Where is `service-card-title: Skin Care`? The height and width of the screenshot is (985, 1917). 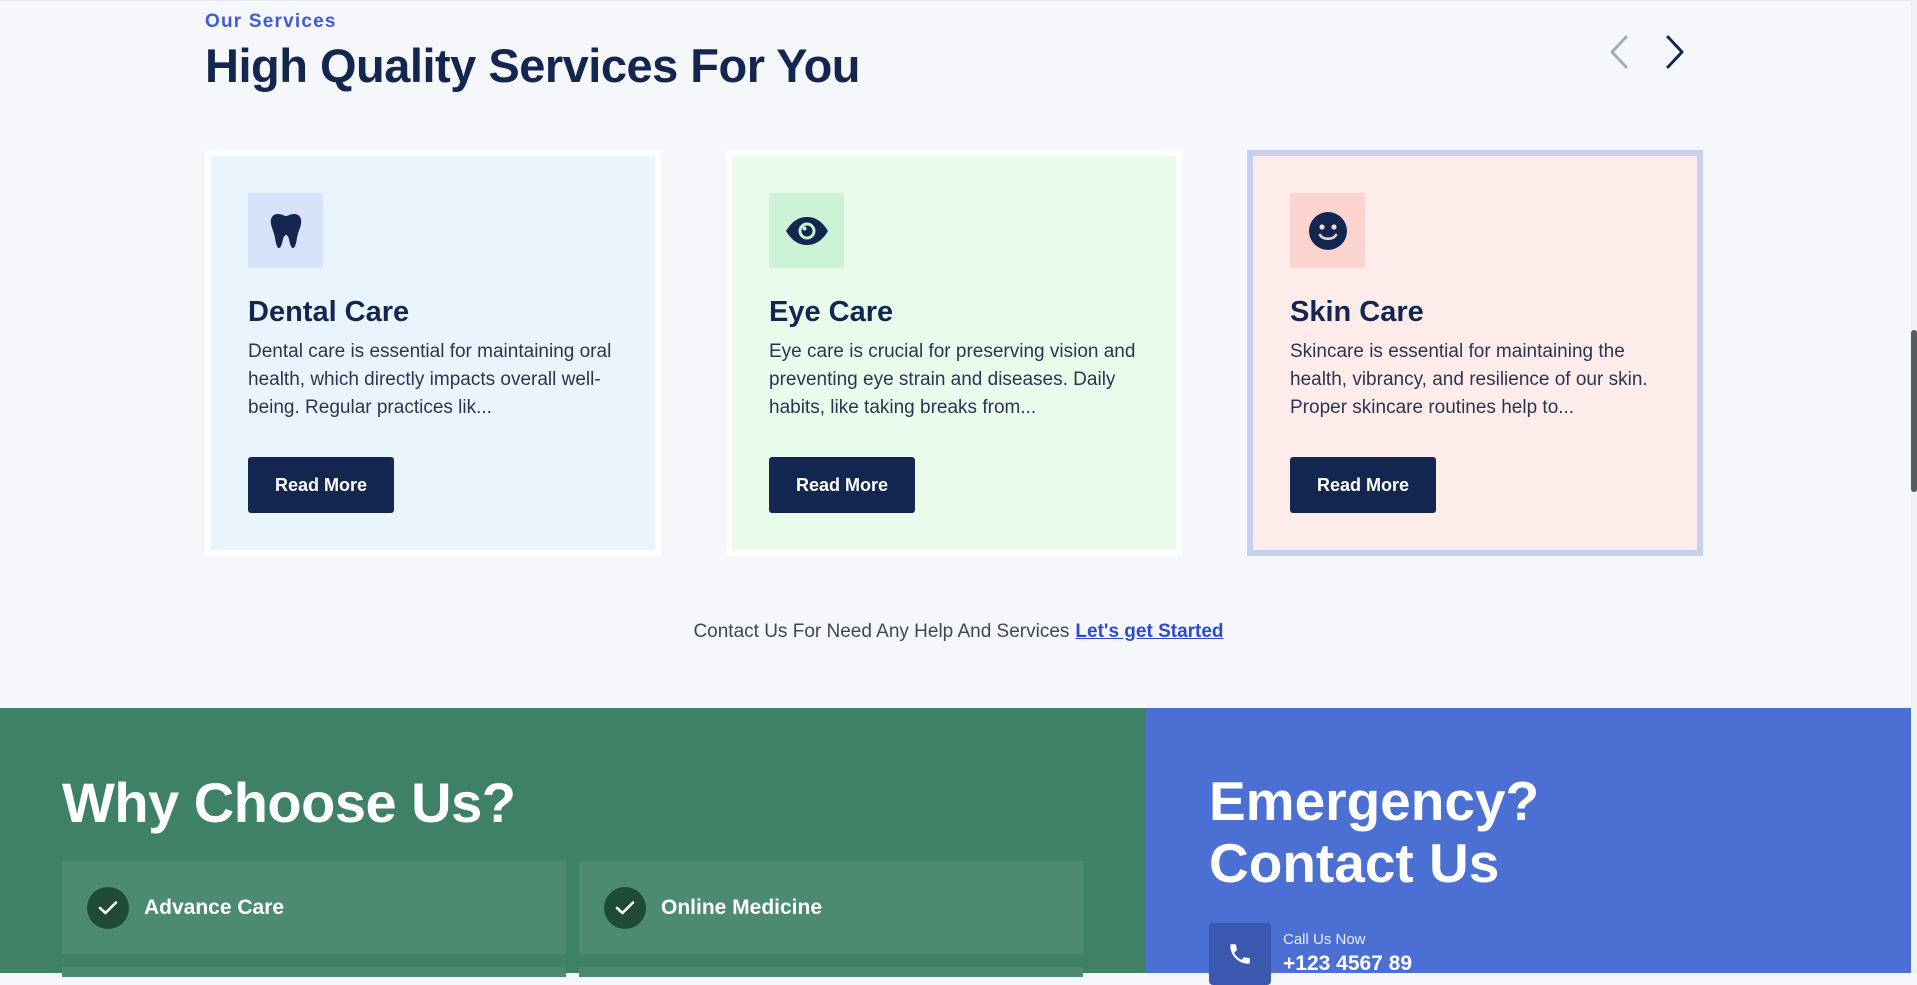 service-card-title: Skin Care is located at coordinates (1357, 312).